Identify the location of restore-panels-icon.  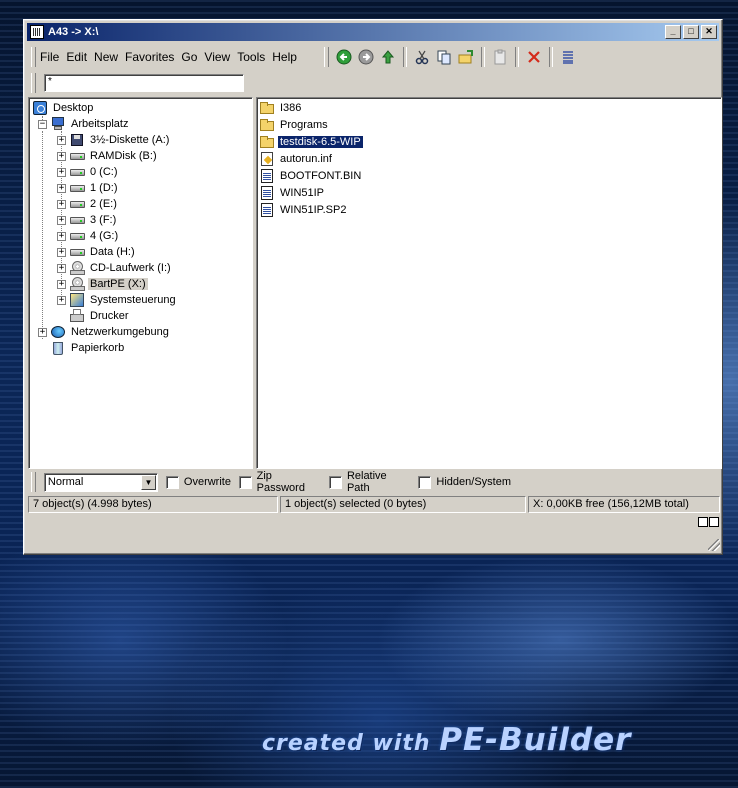
(708, 522).